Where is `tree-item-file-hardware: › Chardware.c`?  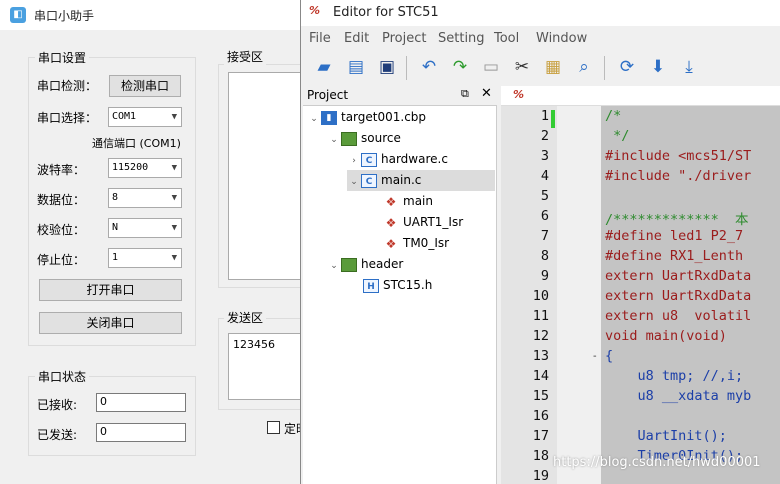
tree-item-file-hardware: › Chardware.c is located at coordinates (397, 159).